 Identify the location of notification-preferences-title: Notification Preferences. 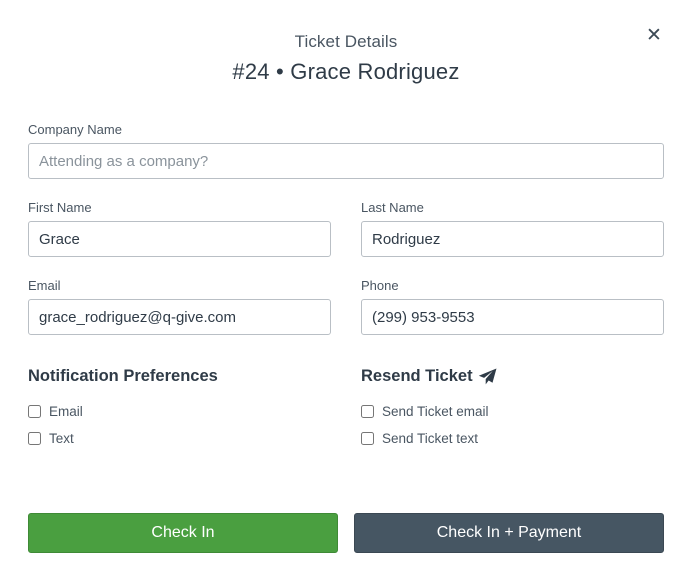
(123, 376).